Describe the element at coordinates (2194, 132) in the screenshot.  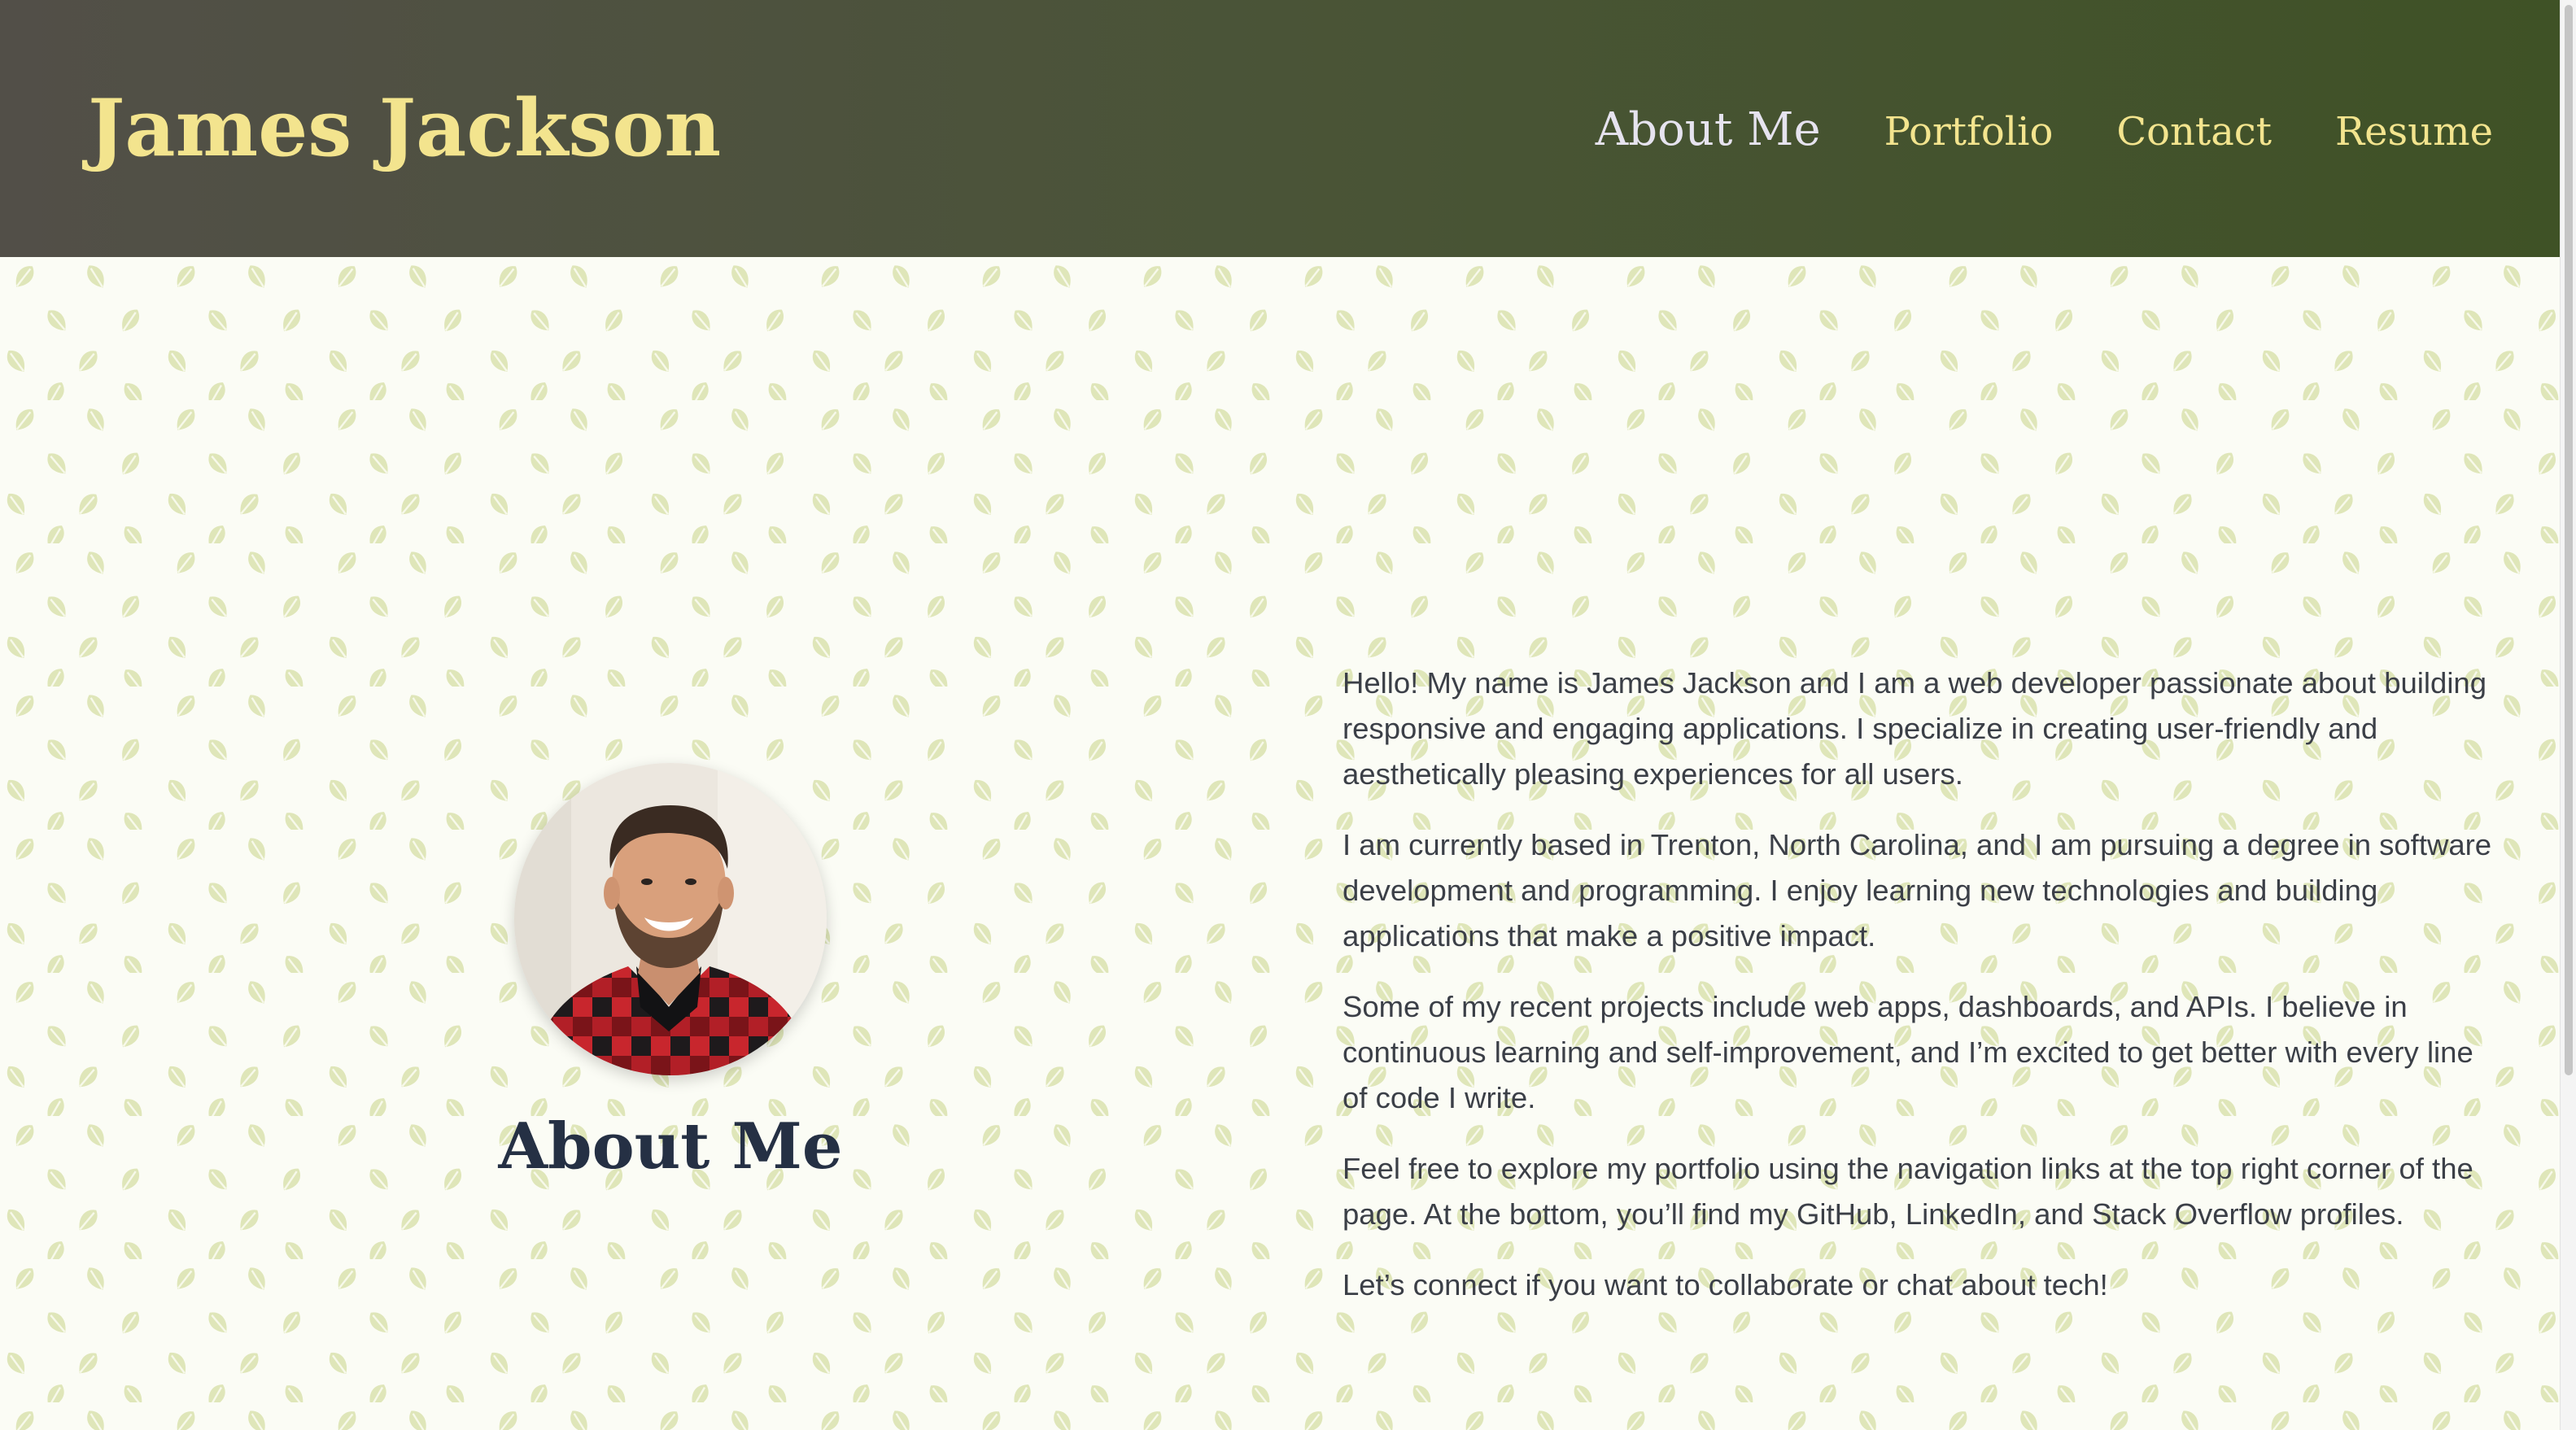
I see `nav-link-contact: Contact` at that location.